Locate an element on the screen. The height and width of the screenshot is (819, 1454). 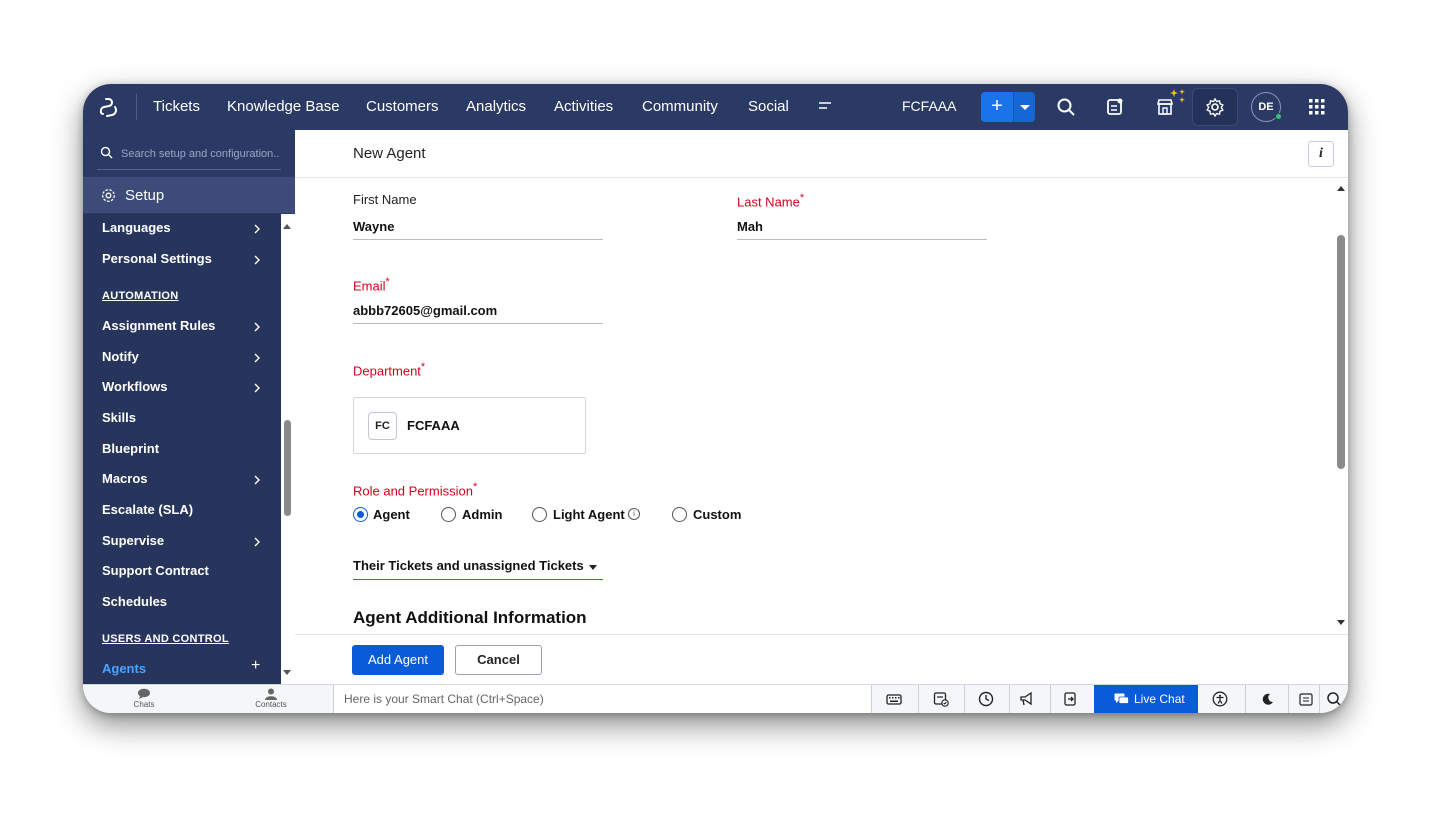
tab-tickets: Tickets is located at coordinates (176, 106).